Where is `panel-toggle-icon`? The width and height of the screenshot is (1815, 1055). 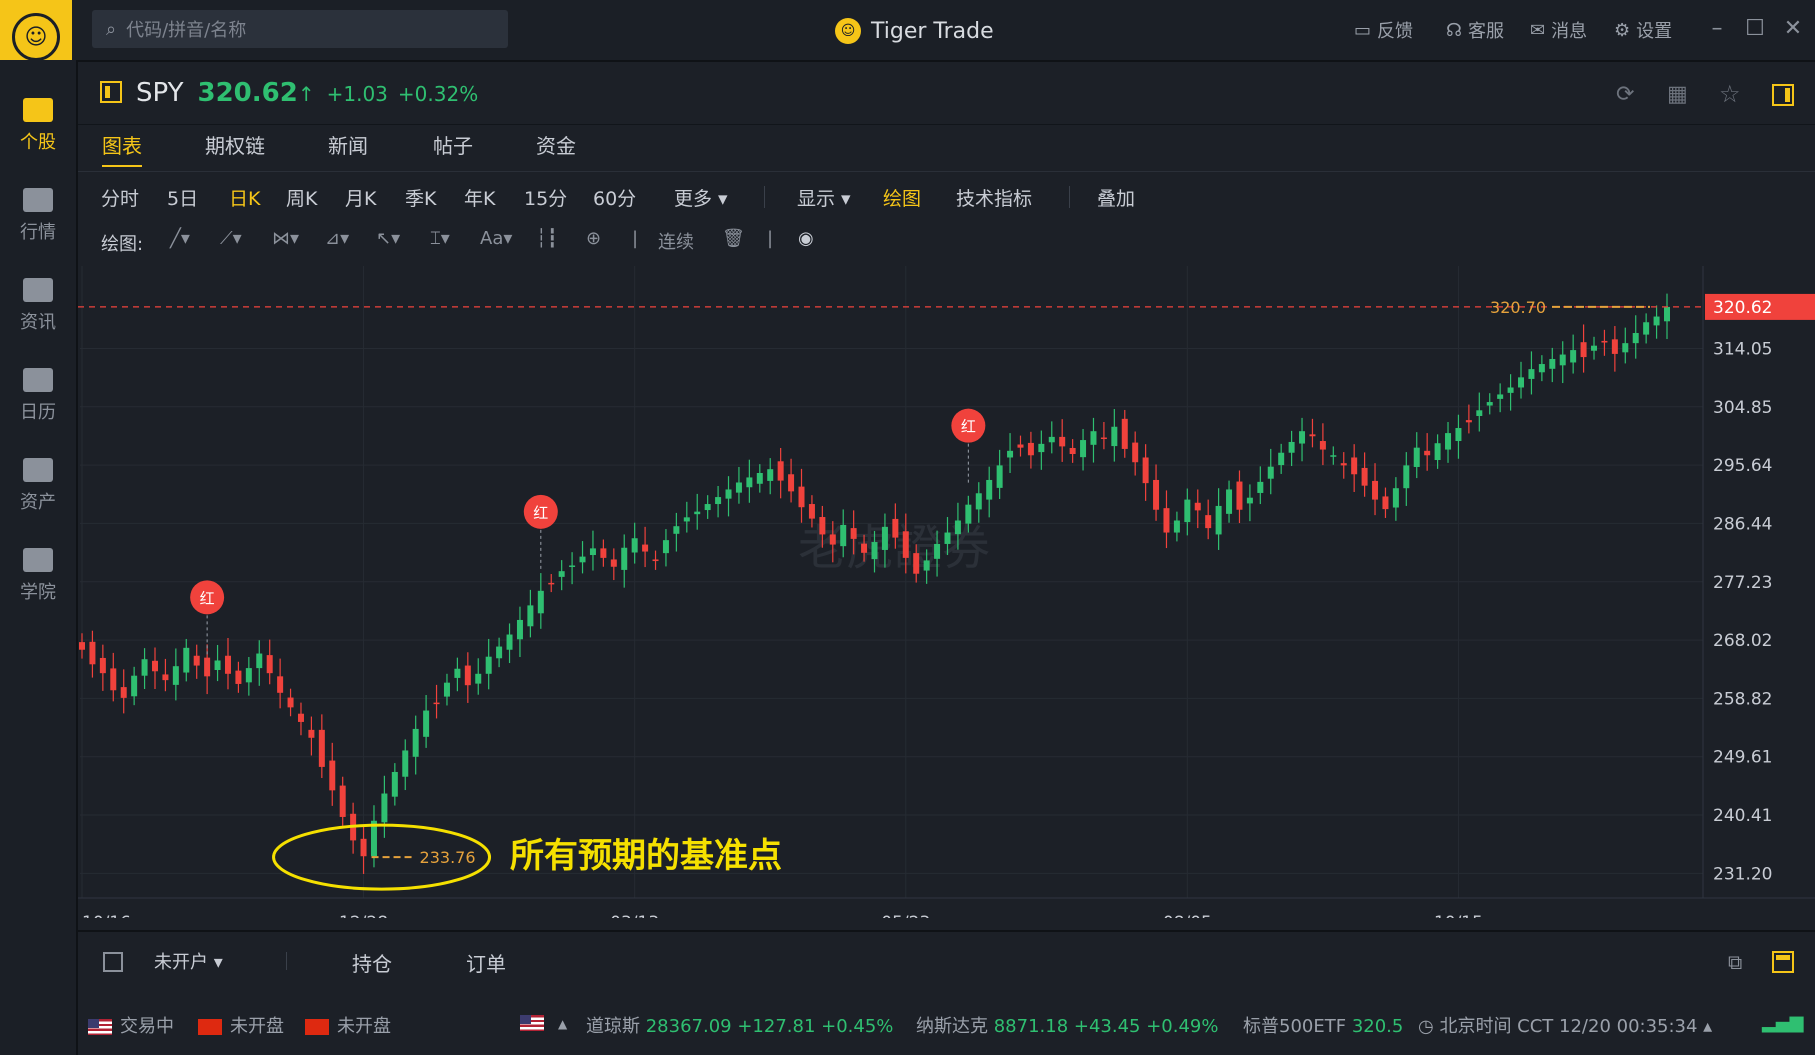
panel-toggle-icon is located at coordinates (111, 92).